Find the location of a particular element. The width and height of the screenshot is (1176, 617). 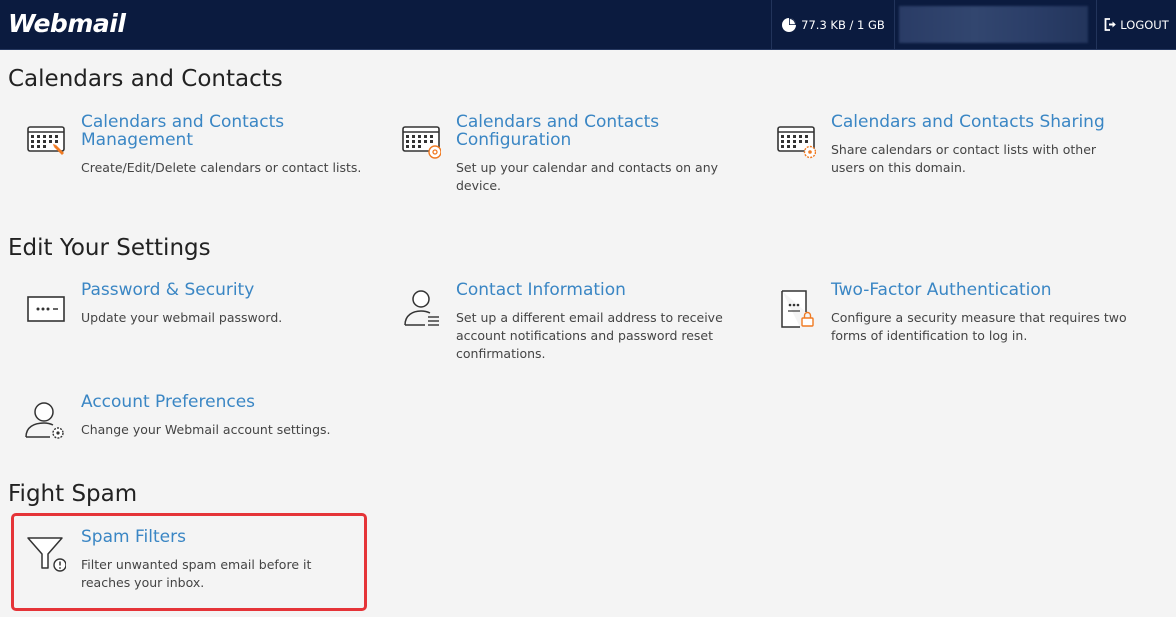

account-preferences-desc: Change your Webmail account settings. is located at coordinates (206, 429).